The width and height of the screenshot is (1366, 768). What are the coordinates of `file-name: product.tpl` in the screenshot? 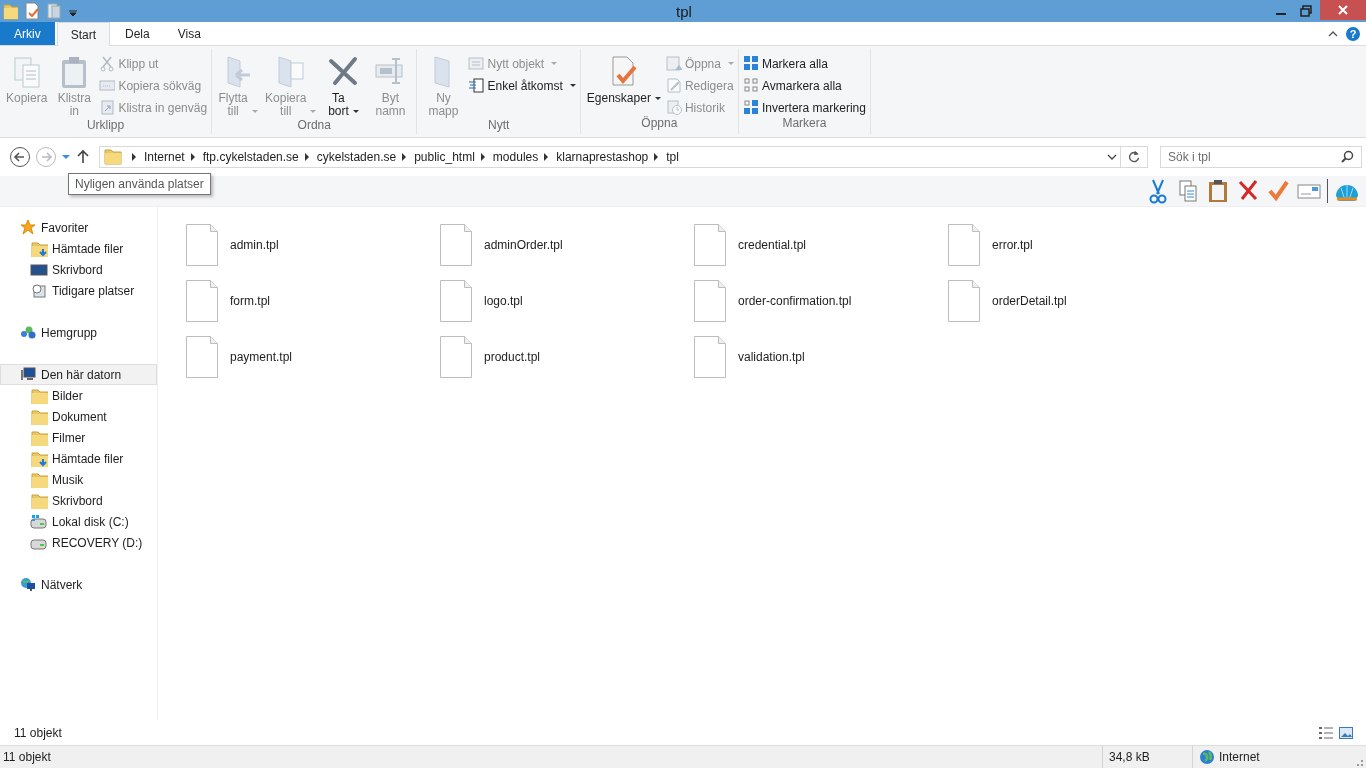 It's located at (512, 357).